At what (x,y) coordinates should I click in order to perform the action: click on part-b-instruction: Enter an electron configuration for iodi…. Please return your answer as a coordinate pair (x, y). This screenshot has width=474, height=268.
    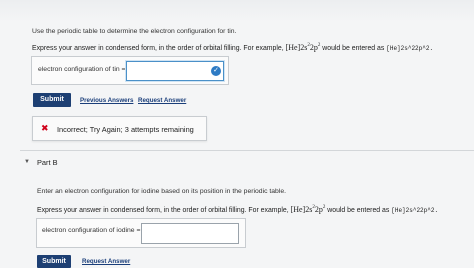
    Looking at the image, I should click on (161, 191).